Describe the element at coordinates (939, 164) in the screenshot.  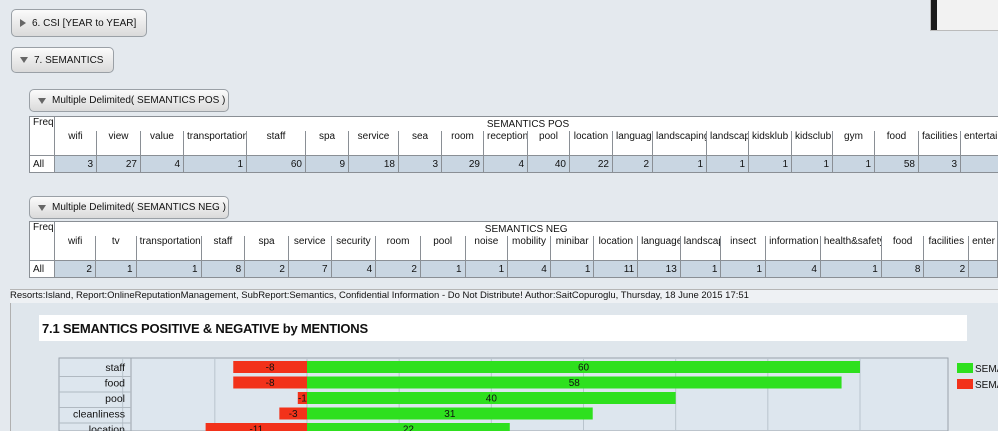
I see `cell-value-19: 3` at that location.